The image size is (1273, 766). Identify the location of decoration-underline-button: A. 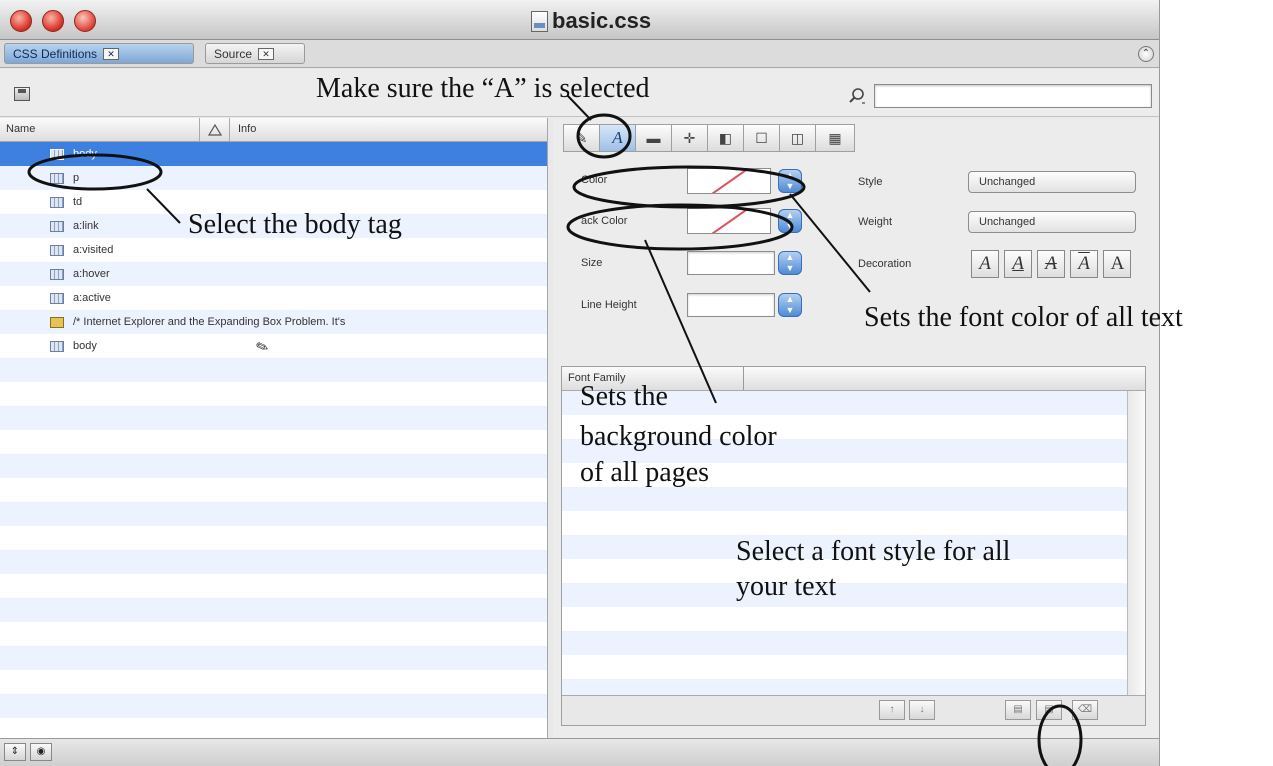
(1018, 264).